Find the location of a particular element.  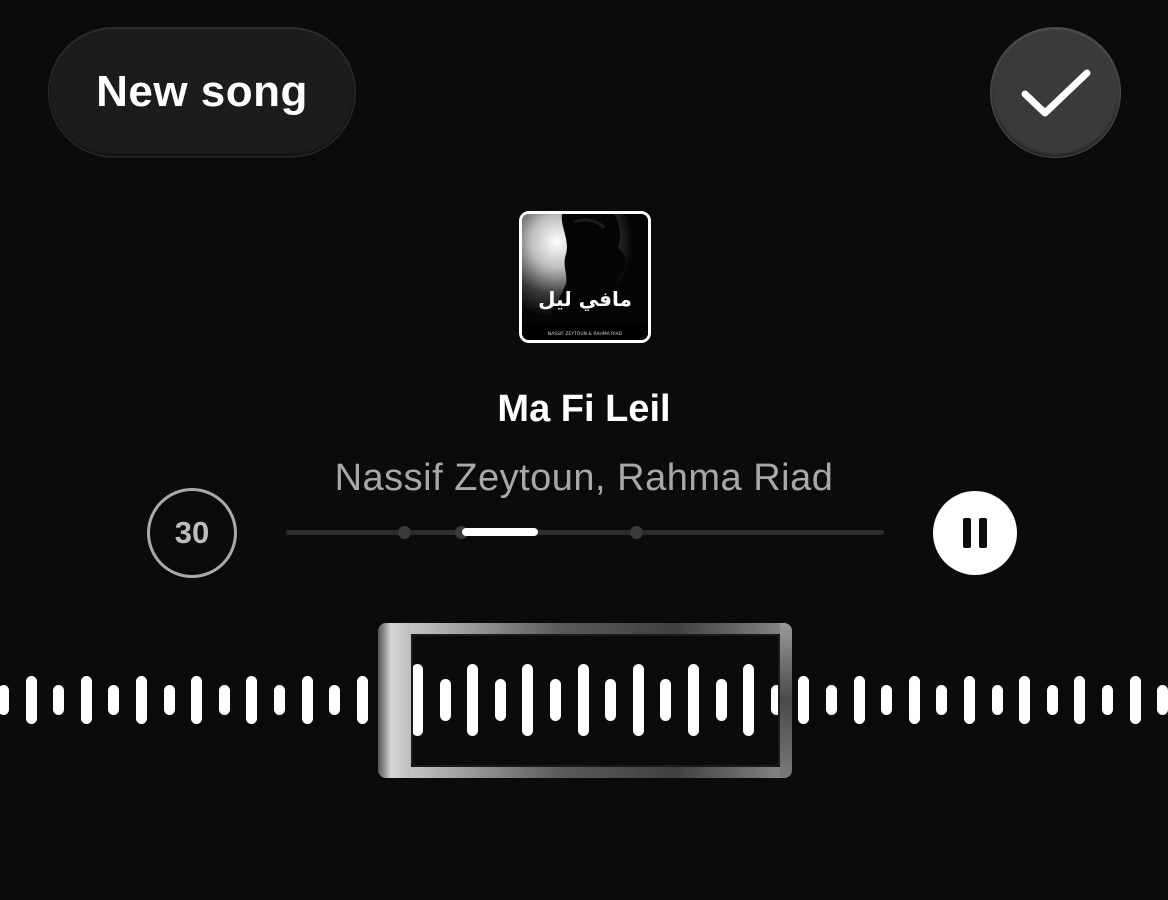

clip-duration-button: 30 is located at coordinates (192, 533).